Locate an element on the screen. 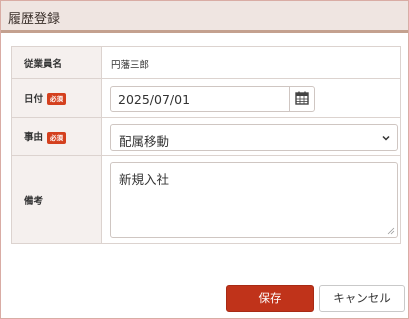 Image resolution: width=409 pixels, height=319 pixels. note-label: 備考 is located at coordinates (34, 201).